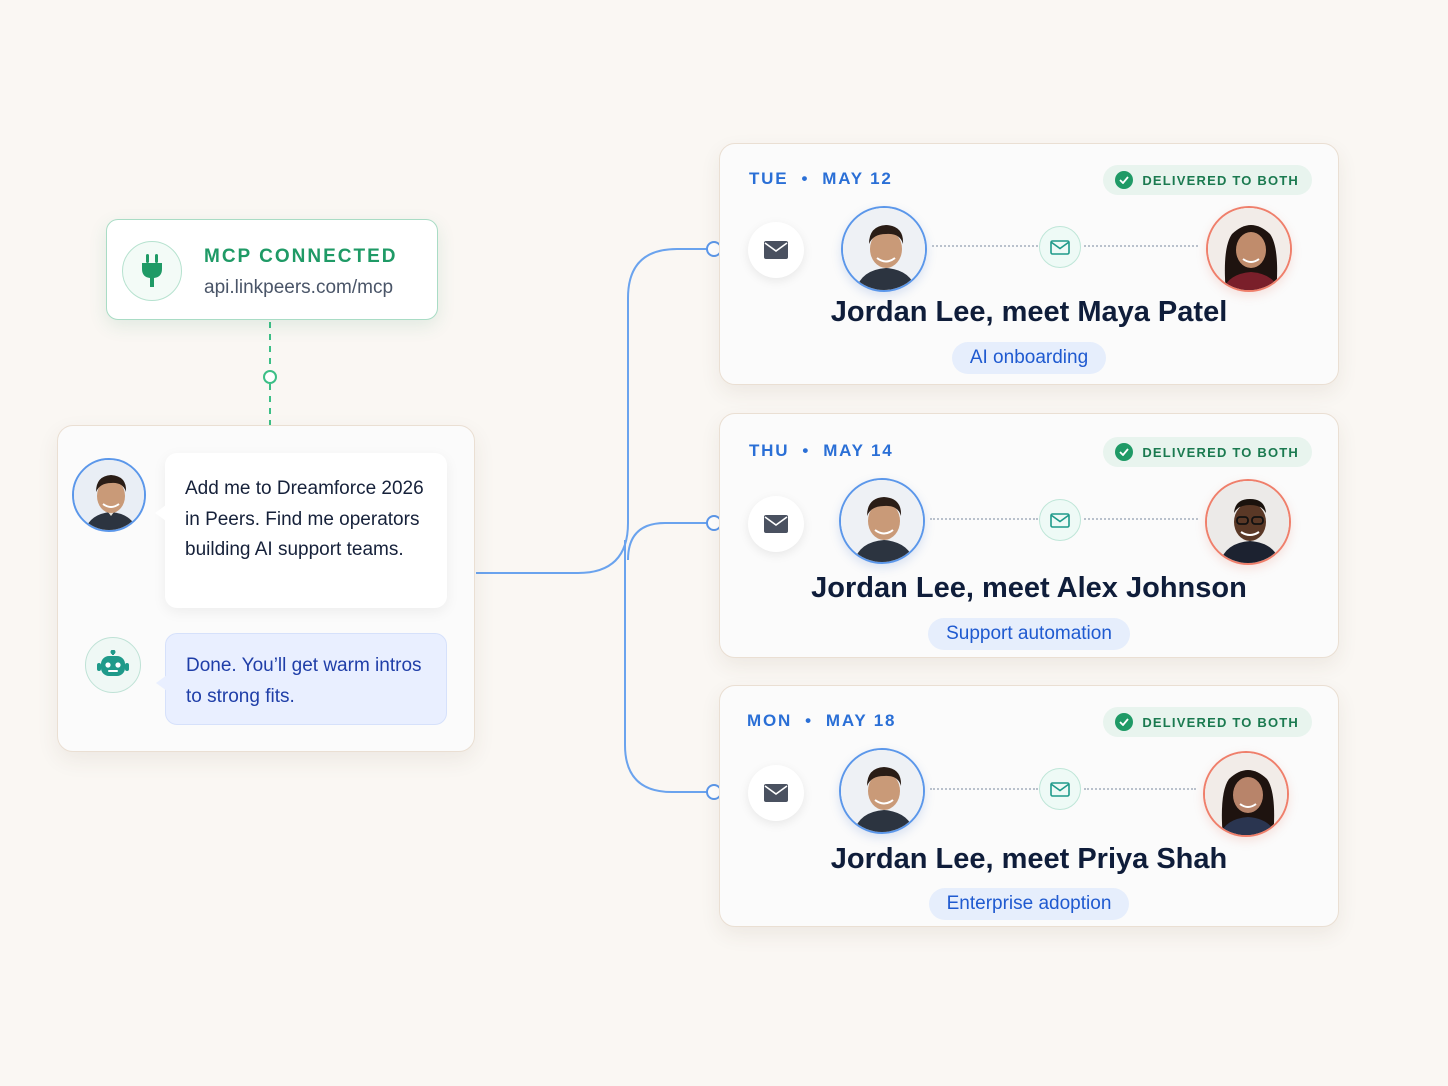 This screenshot has width=1448, height=1086. Describe the element at coordinates (152, 271) in the screenshot. I see `plug-icon` at that location.